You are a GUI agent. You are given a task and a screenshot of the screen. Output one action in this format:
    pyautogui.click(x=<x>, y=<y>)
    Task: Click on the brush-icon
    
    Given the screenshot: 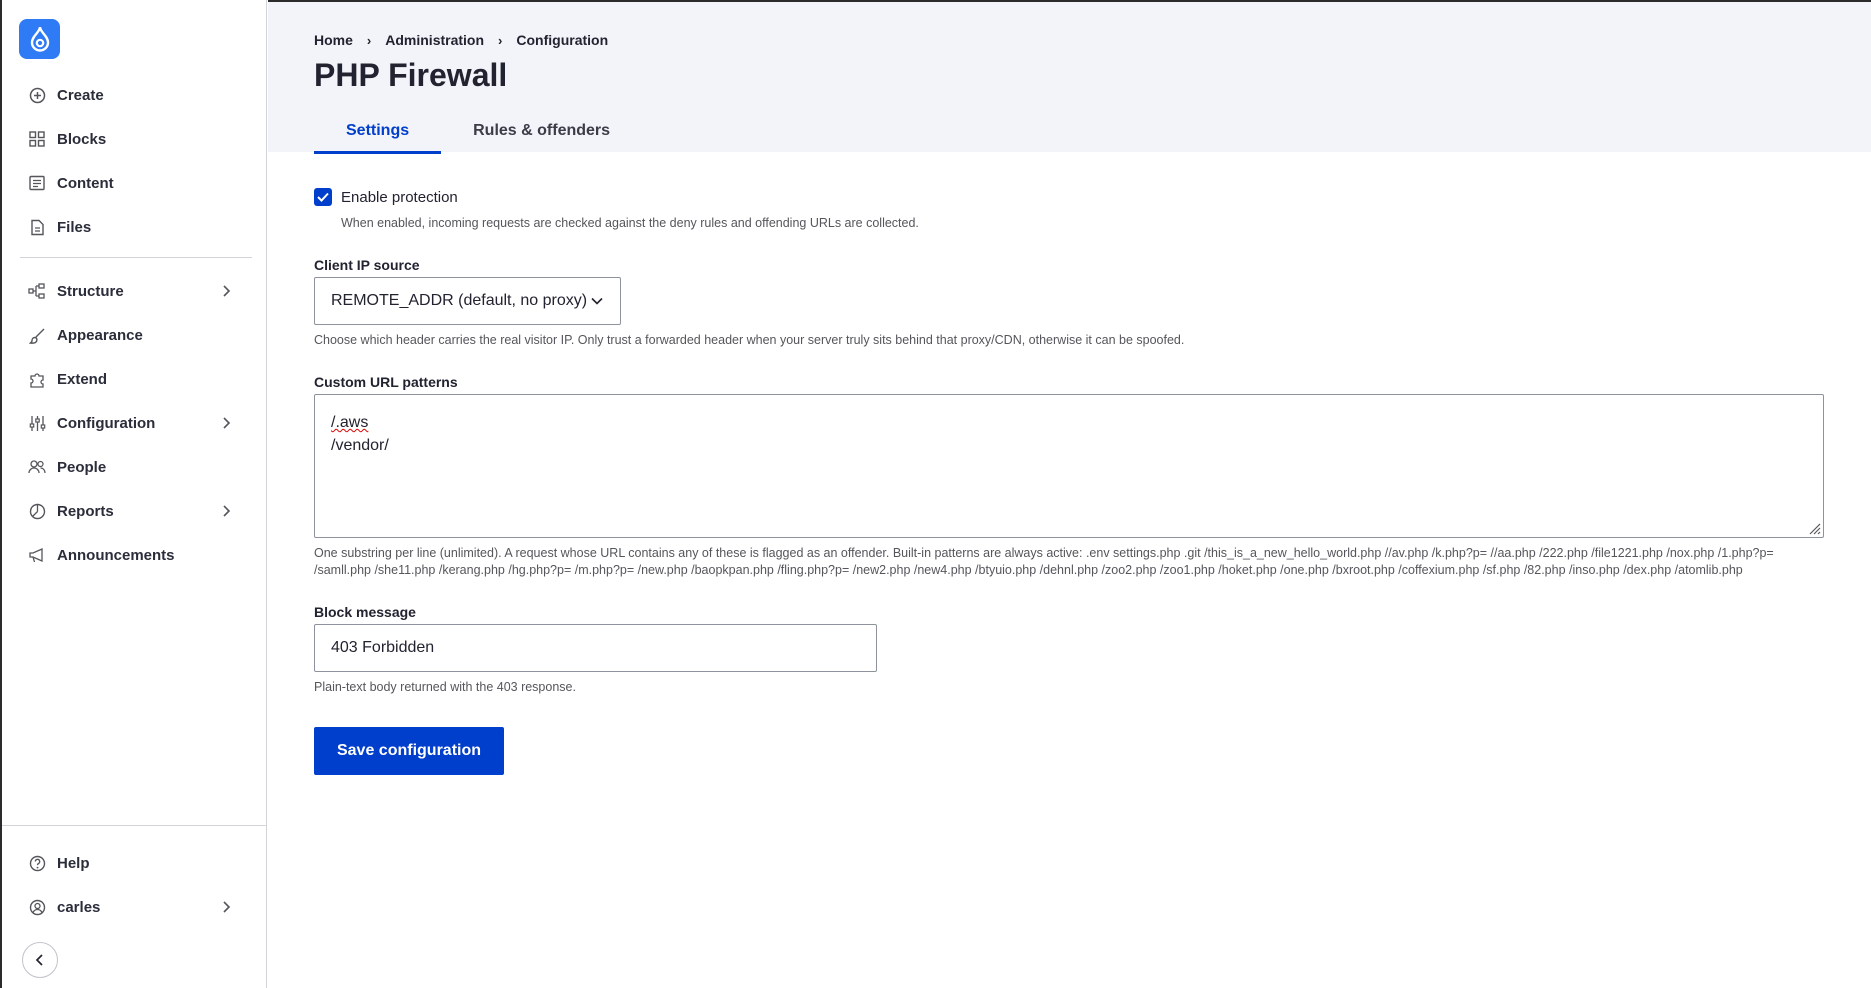 What is the action you would take?
    pyautogui.click(x=37, y=335)
    